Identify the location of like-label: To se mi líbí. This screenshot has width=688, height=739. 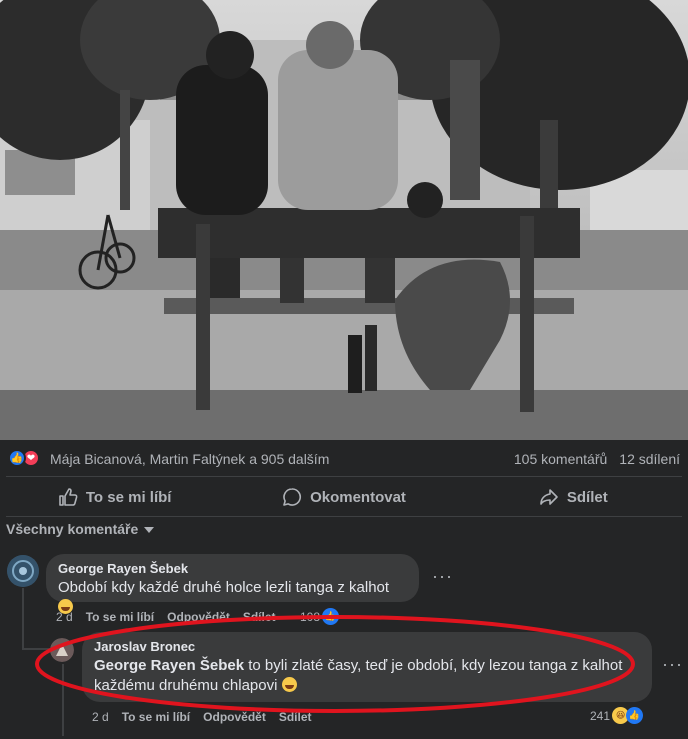
(128, 497).